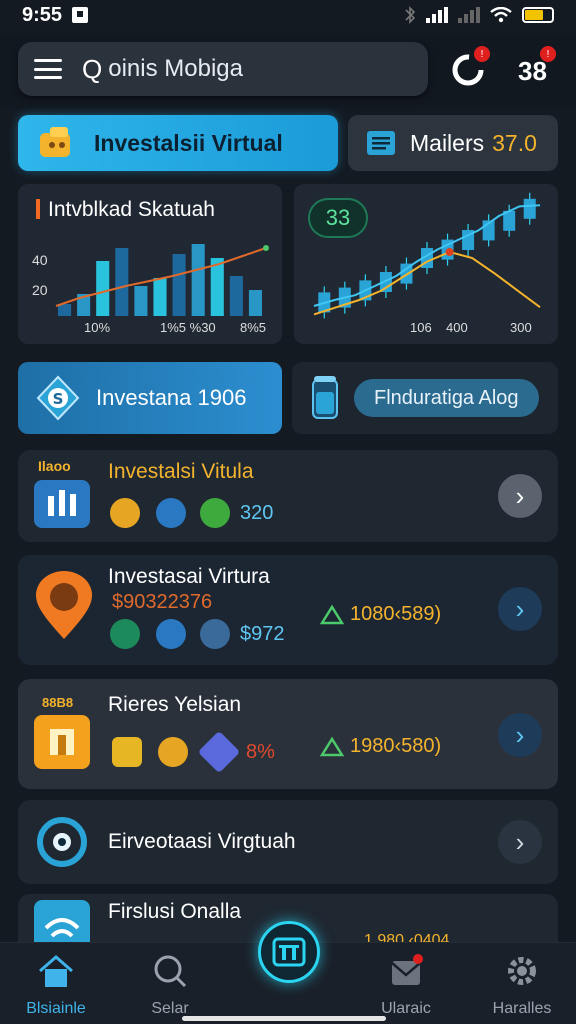 The height and width of the screenshot is (1024, 576). Describe the element at coordinates (338, 218) in the screenshot. I see `chart-right-pill: 33` at that location.